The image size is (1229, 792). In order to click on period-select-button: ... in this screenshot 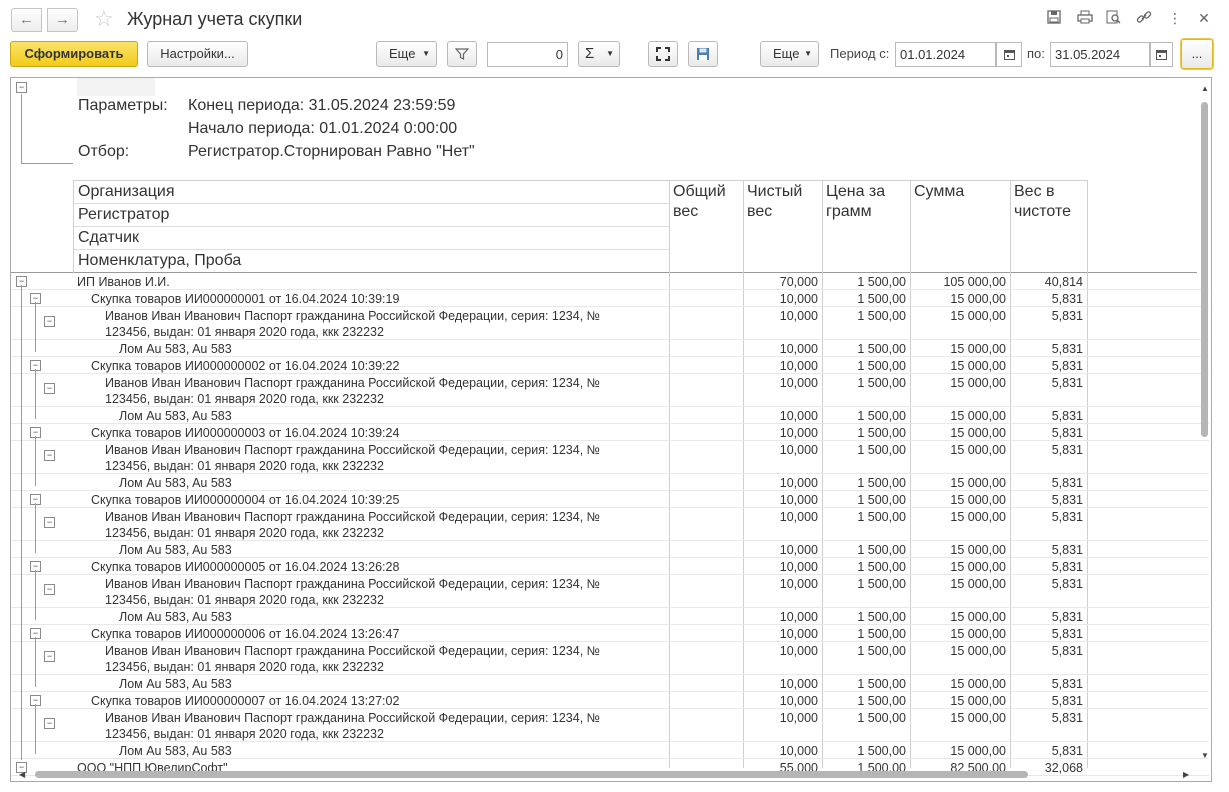, I will do `click(1197, 54)`.